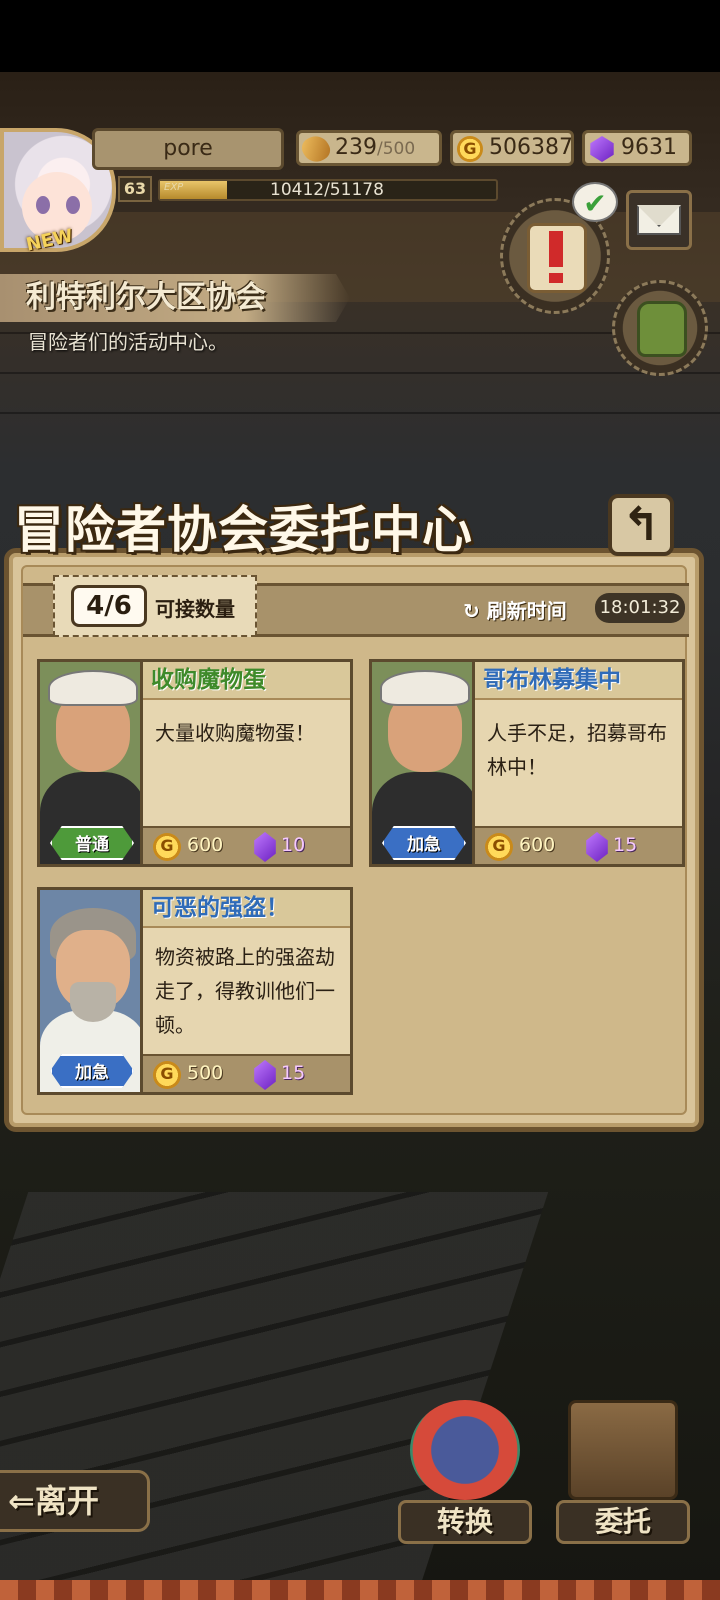  I want to click on quest-card: 加急 可恶的强盗！ 物资被路上的强盗劫走了，得教训他们一顿。 G 500 15, so click(195, 991).